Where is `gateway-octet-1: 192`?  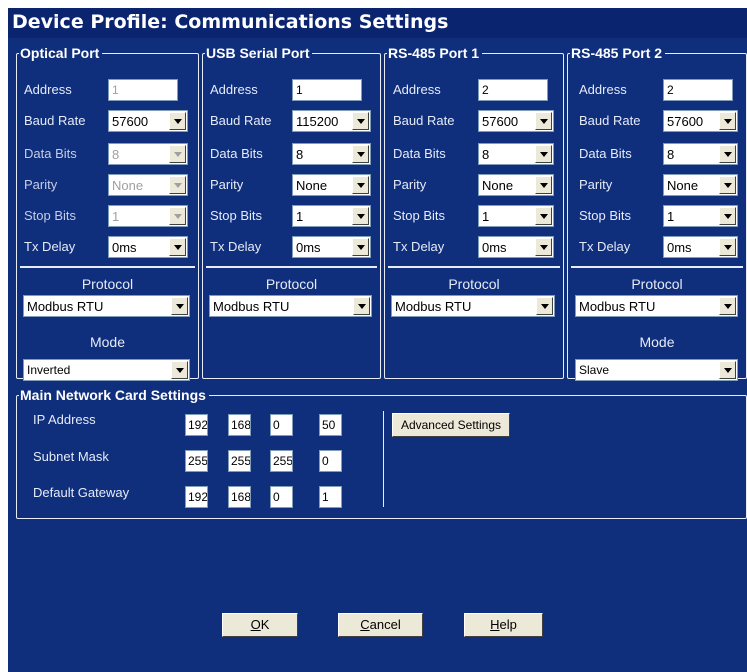
gateway-octet-1: 192 is located at coordinates (196, 497).